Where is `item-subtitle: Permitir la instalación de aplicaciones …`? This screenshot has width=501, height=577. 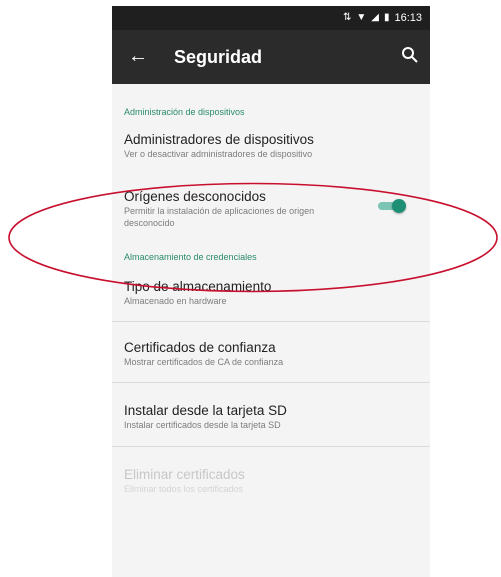
item-subtitle: Permitir la instalación de aplicaciones … is located at coordinates (219, 217).